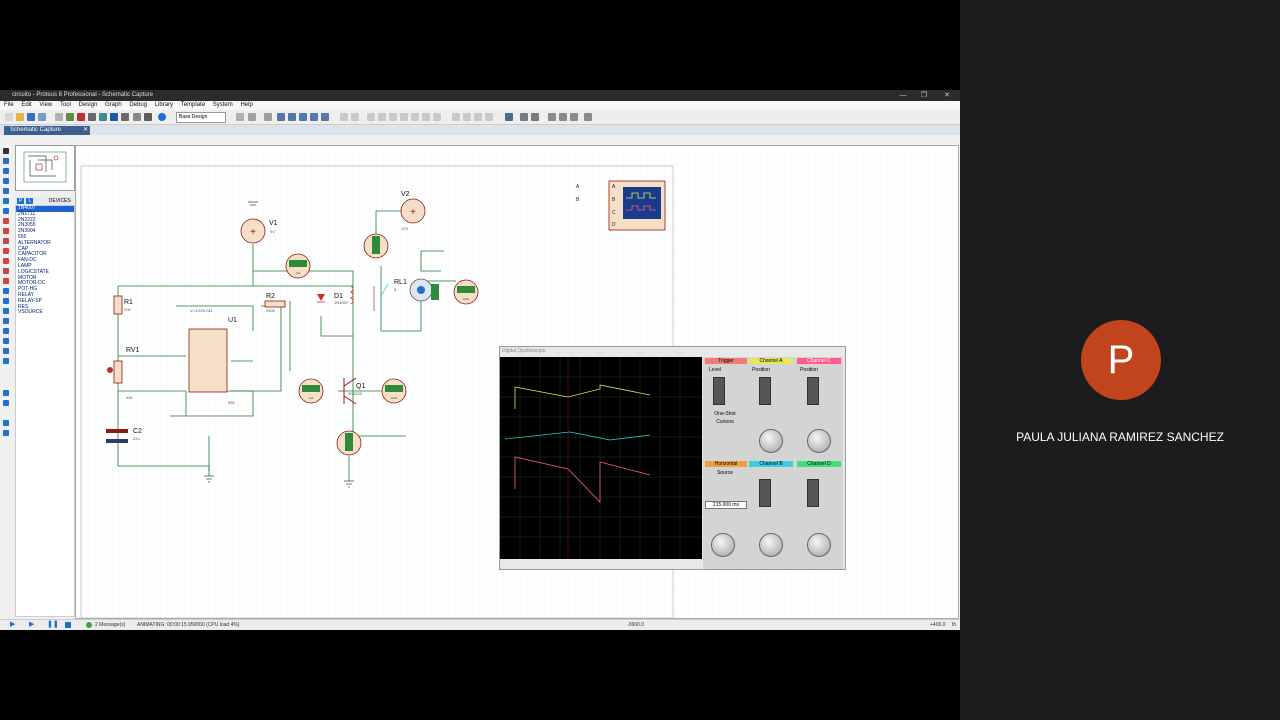 Image resolution: width=1280 pixels, height=720 pixels. What do you see at coordinates (478, 117) in the screenshot?
I see `package-icon` at bounding box center [478, 117].